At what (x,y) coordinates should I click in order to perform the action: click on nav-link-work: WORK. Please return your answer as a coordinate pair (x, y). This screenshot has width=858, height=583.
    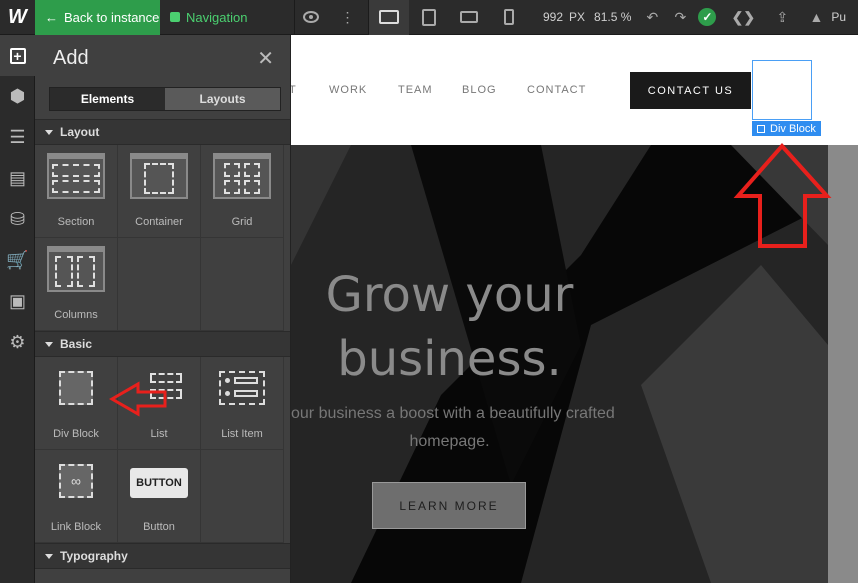
    Looking at the image, I should click on (348, 90).